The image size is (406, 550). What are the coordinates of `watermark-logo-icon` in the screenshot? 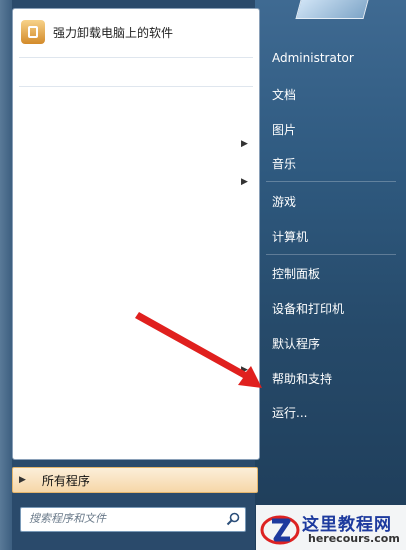 It's located at (280, 530).